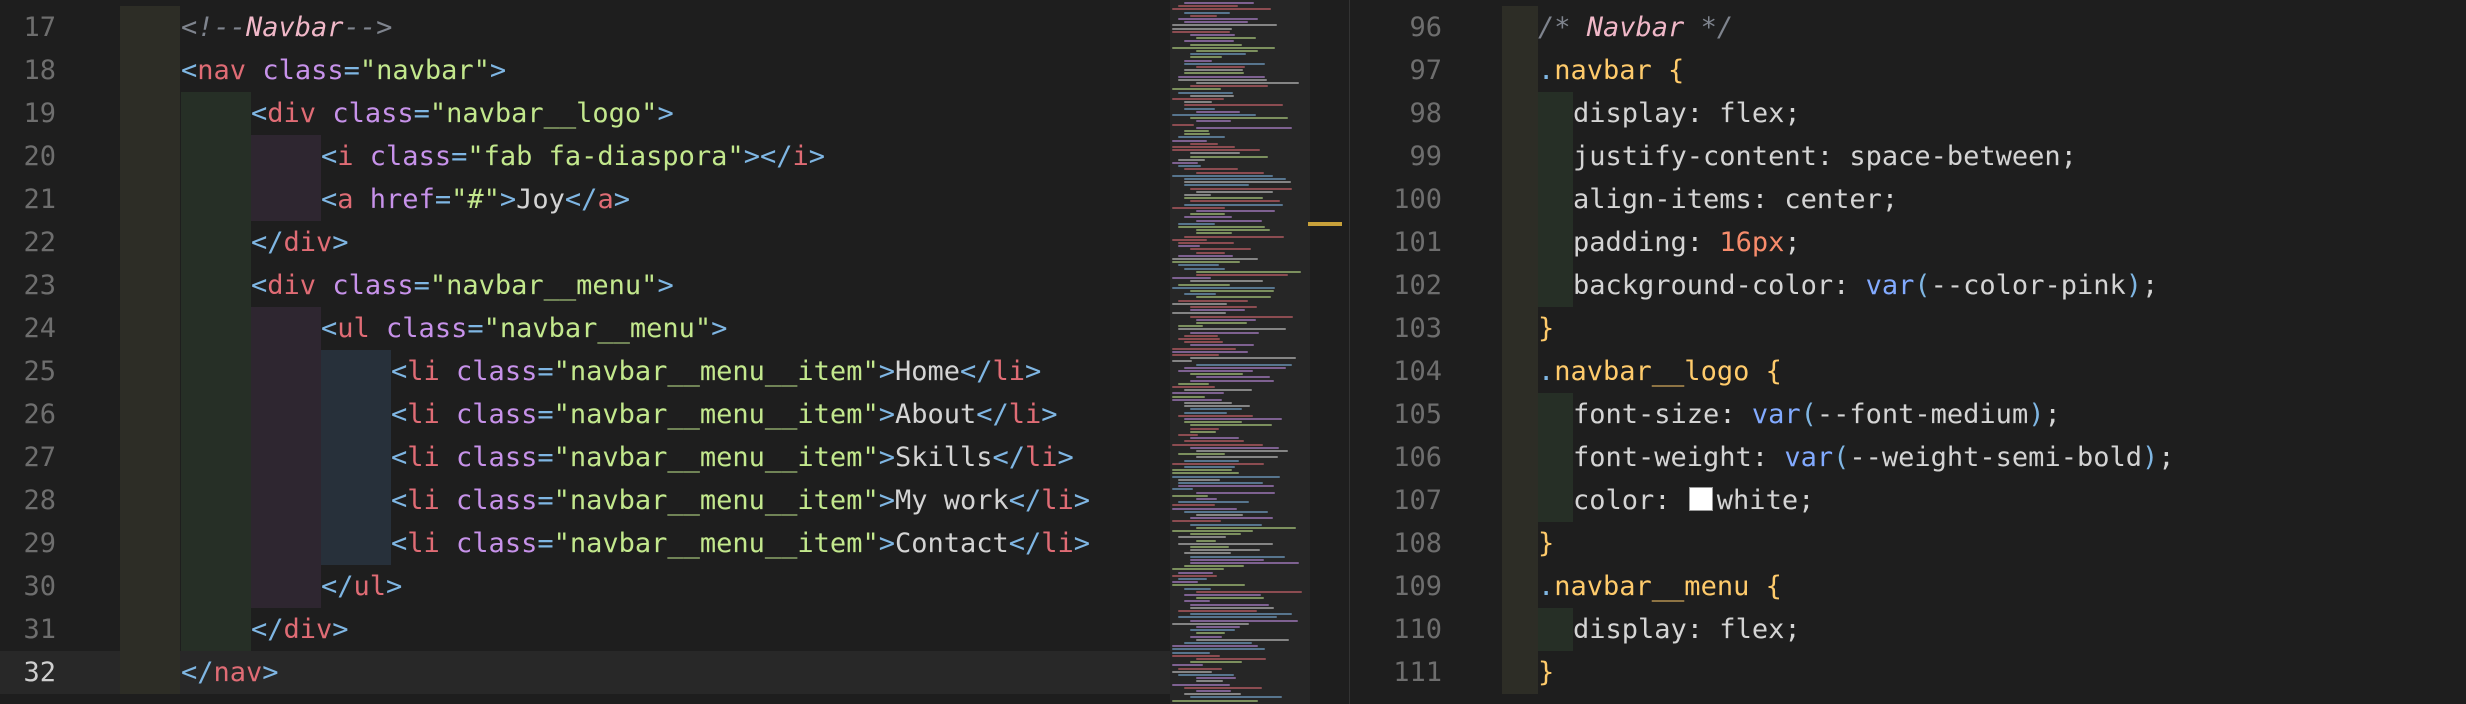  Describe the element at coordinates (1396, 113) in the screenshot. I see `line-number: 98` at that location.